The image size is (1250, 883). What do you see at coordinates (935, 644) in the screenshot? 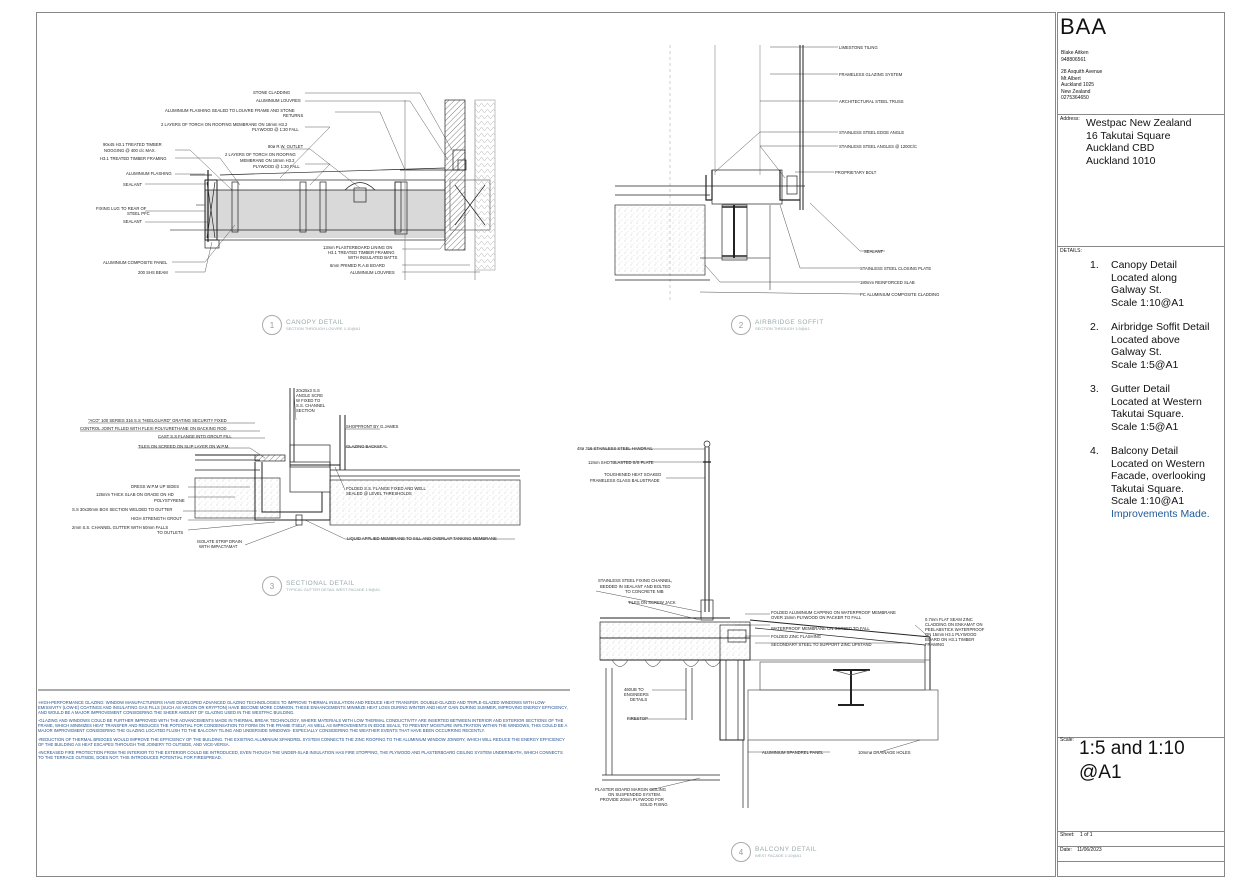
I see `balcony-label: FRAMING` at bounding box center [935, 644].